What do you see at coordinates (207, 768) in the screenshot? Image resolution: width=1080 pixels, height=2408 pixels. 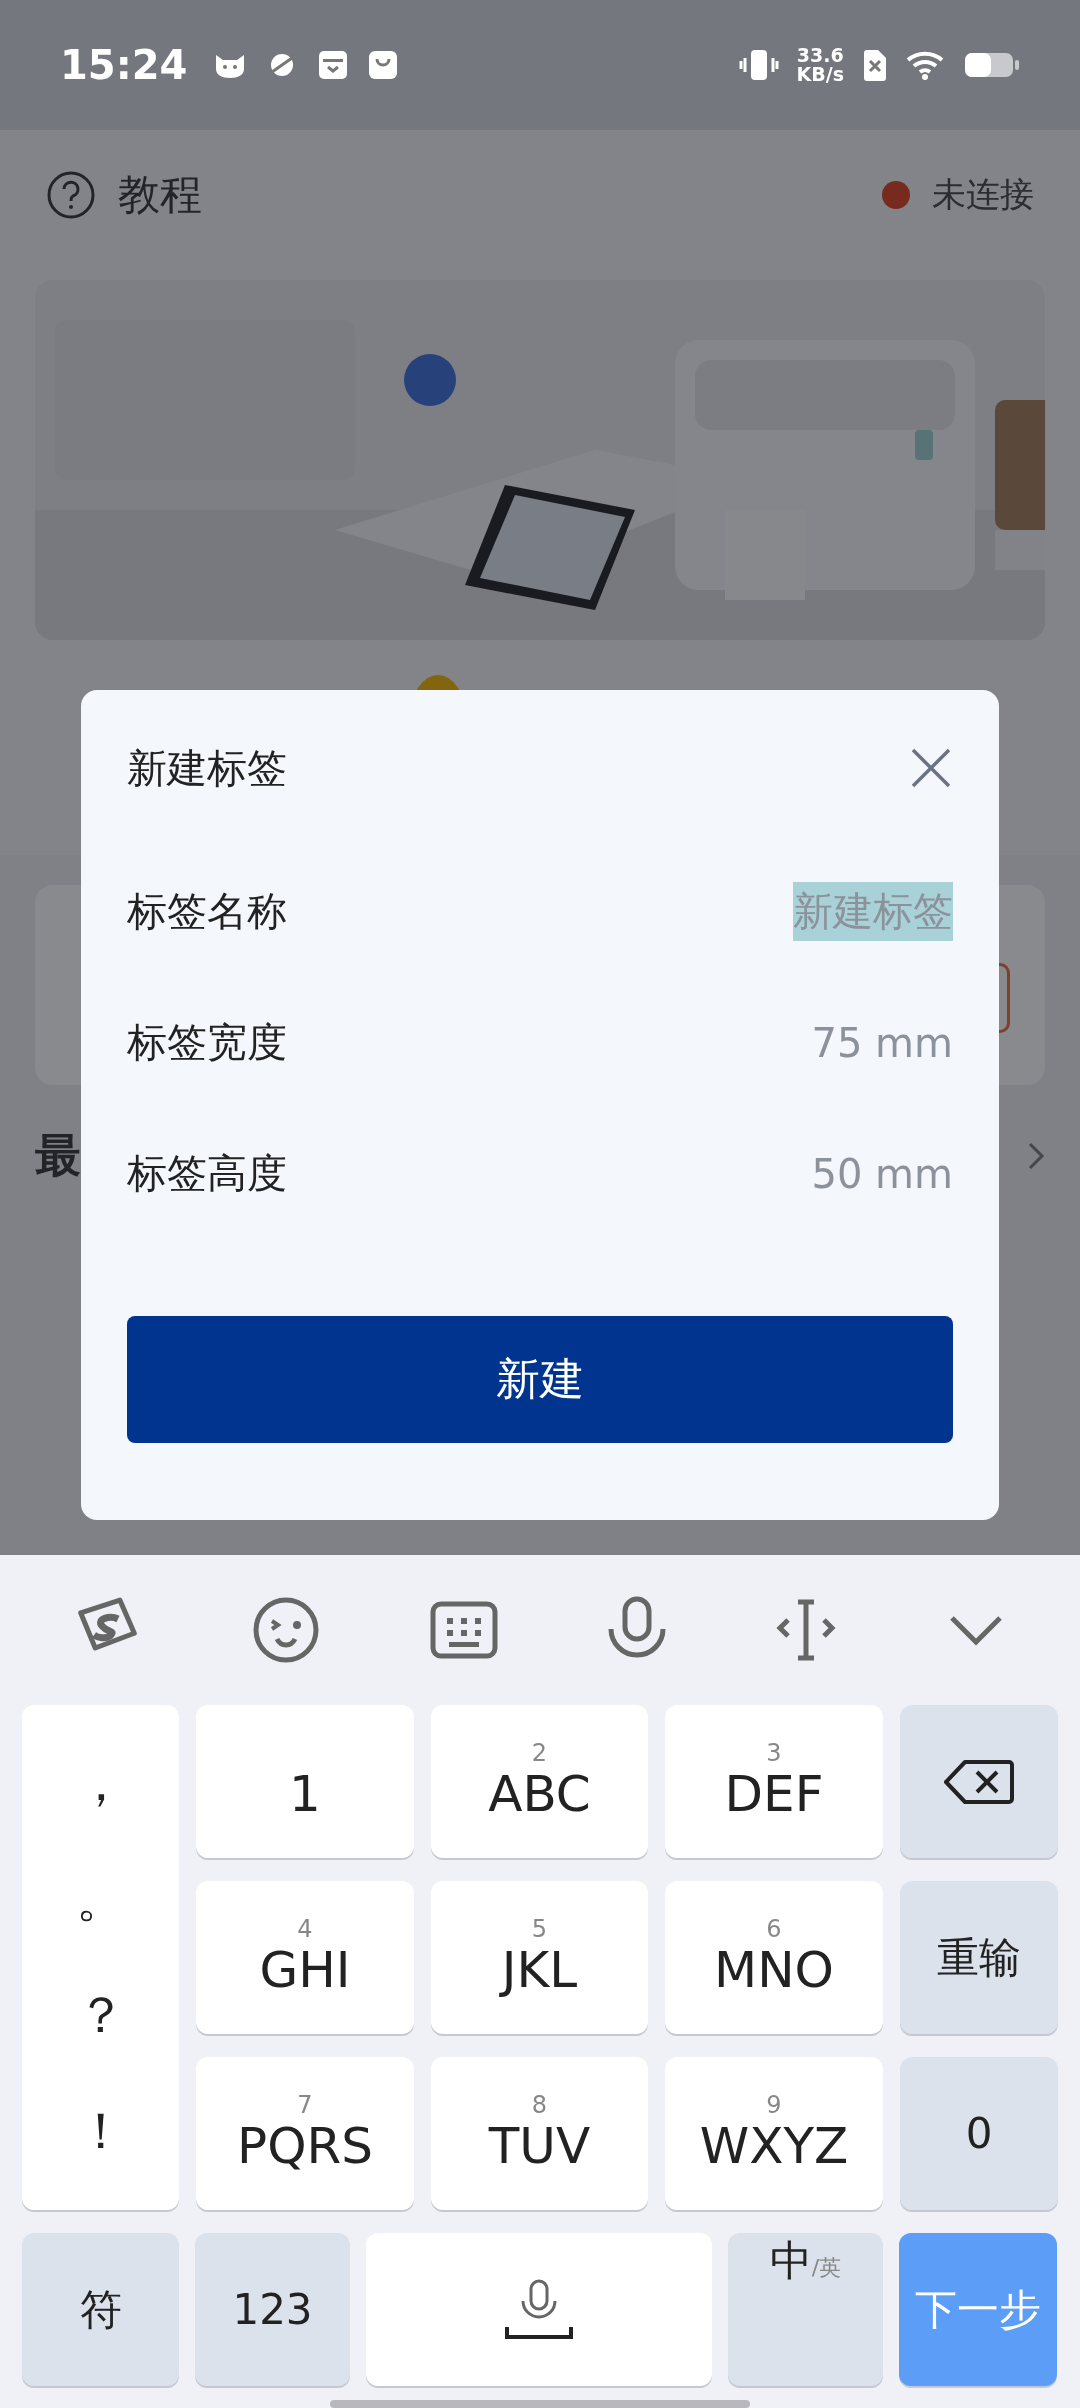 I see `dialog-title: 新建标签` at bounding box center [207, 768].